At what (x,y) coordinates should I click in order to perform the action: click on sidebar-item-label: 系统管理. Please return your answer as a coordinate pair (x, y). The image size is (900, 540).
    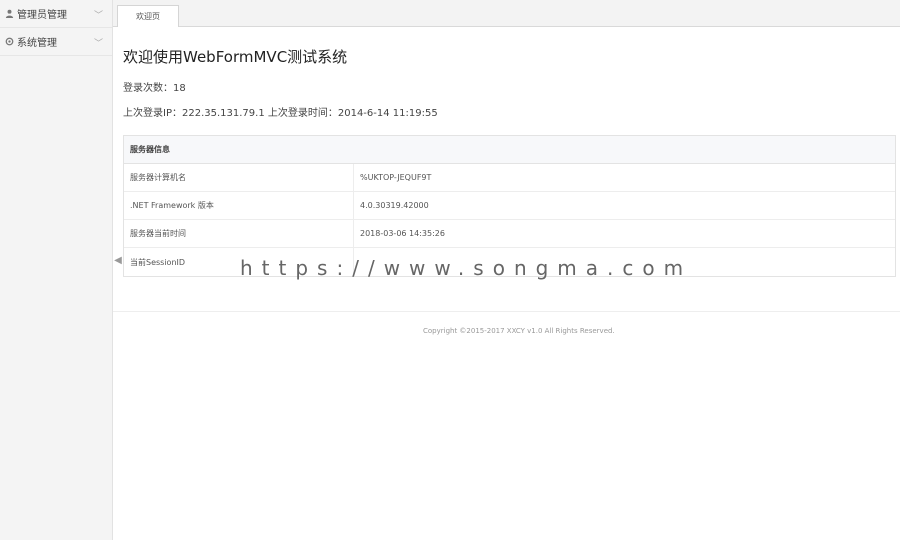
    Looking at the image, I should click on (37, 43).